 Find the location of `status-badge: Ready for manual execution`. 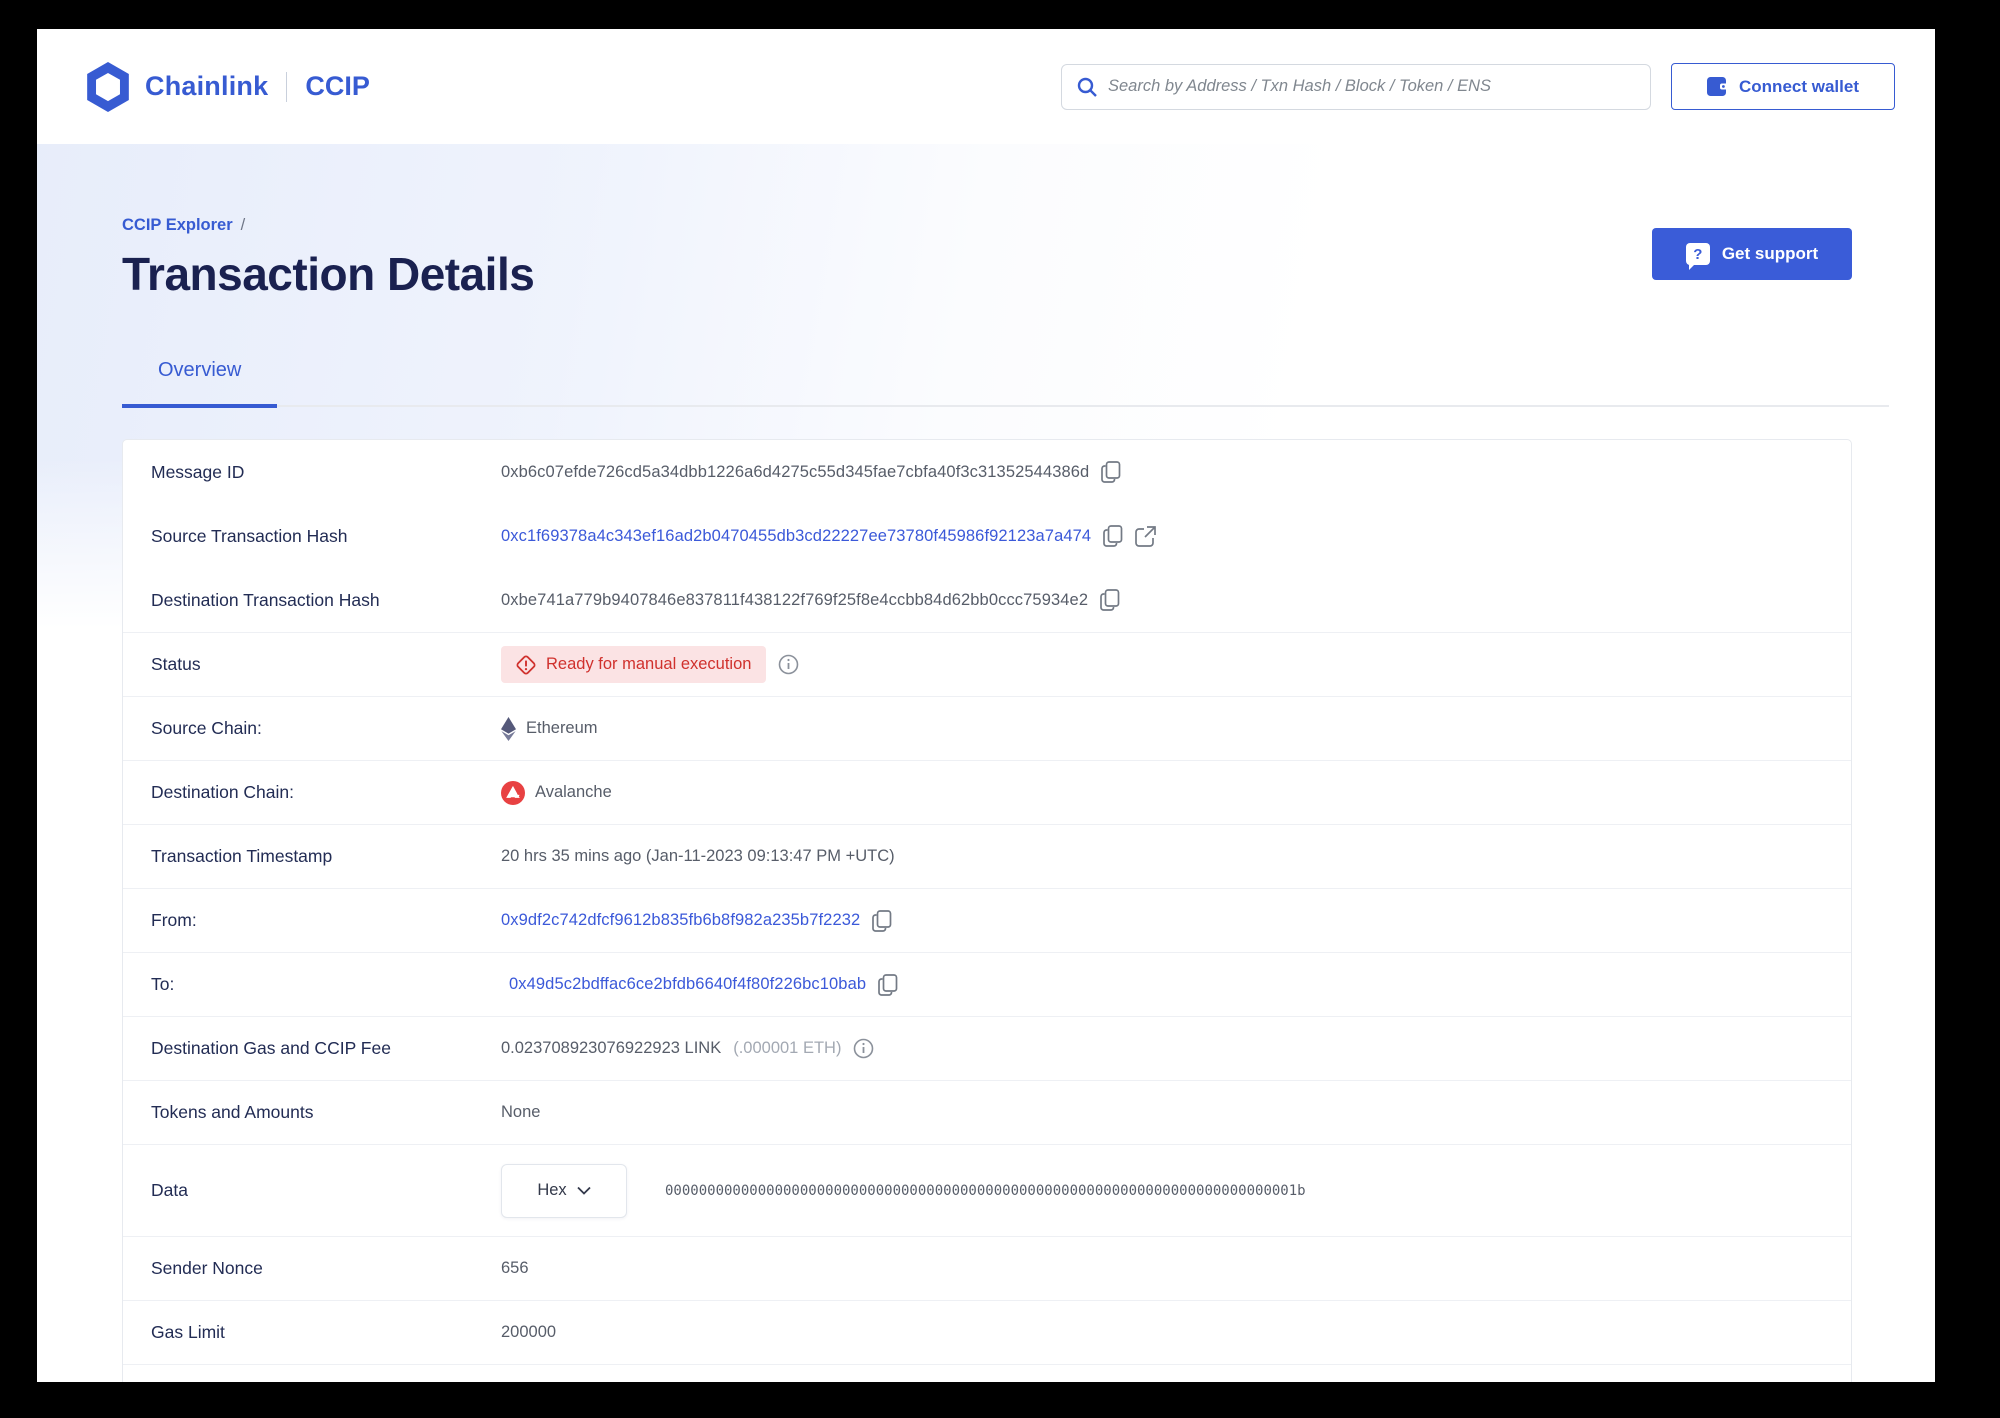

status-badge: Ready for manual execution is located at coordinates (634, 664).